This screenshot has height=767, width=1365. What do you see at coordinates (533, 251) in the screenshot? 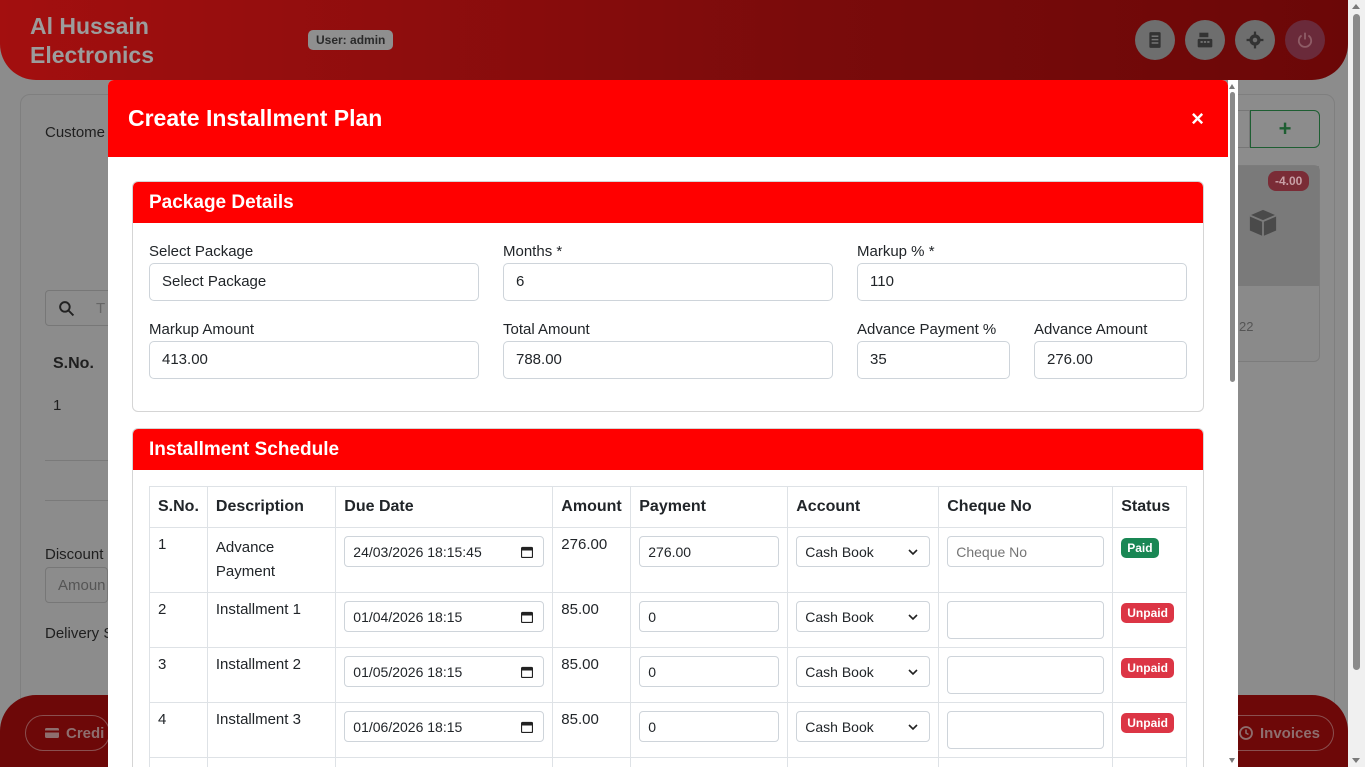
I see `months-label: Months *` at bounding box center [533, 251].